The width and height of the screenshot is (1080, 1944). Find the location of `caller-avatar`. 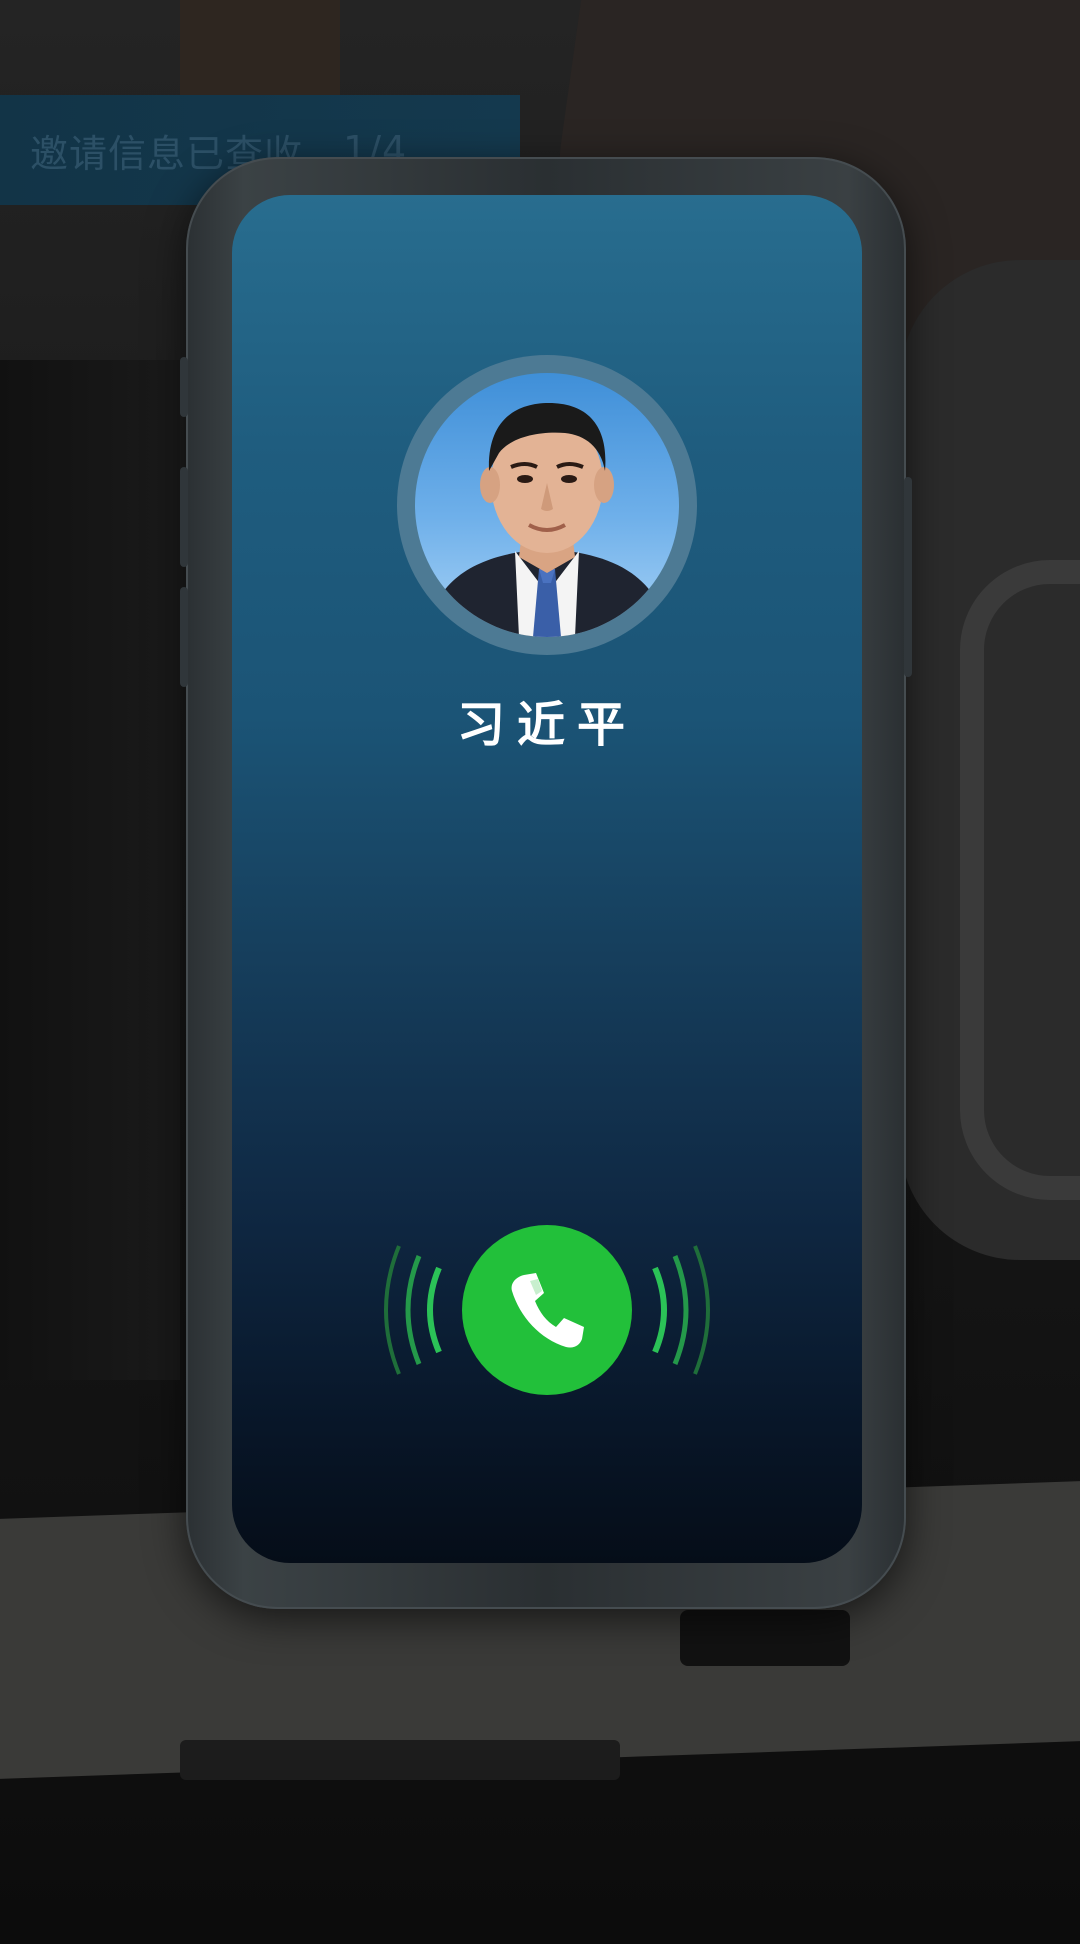

caller-avatar is located at coordinates (547, 505).